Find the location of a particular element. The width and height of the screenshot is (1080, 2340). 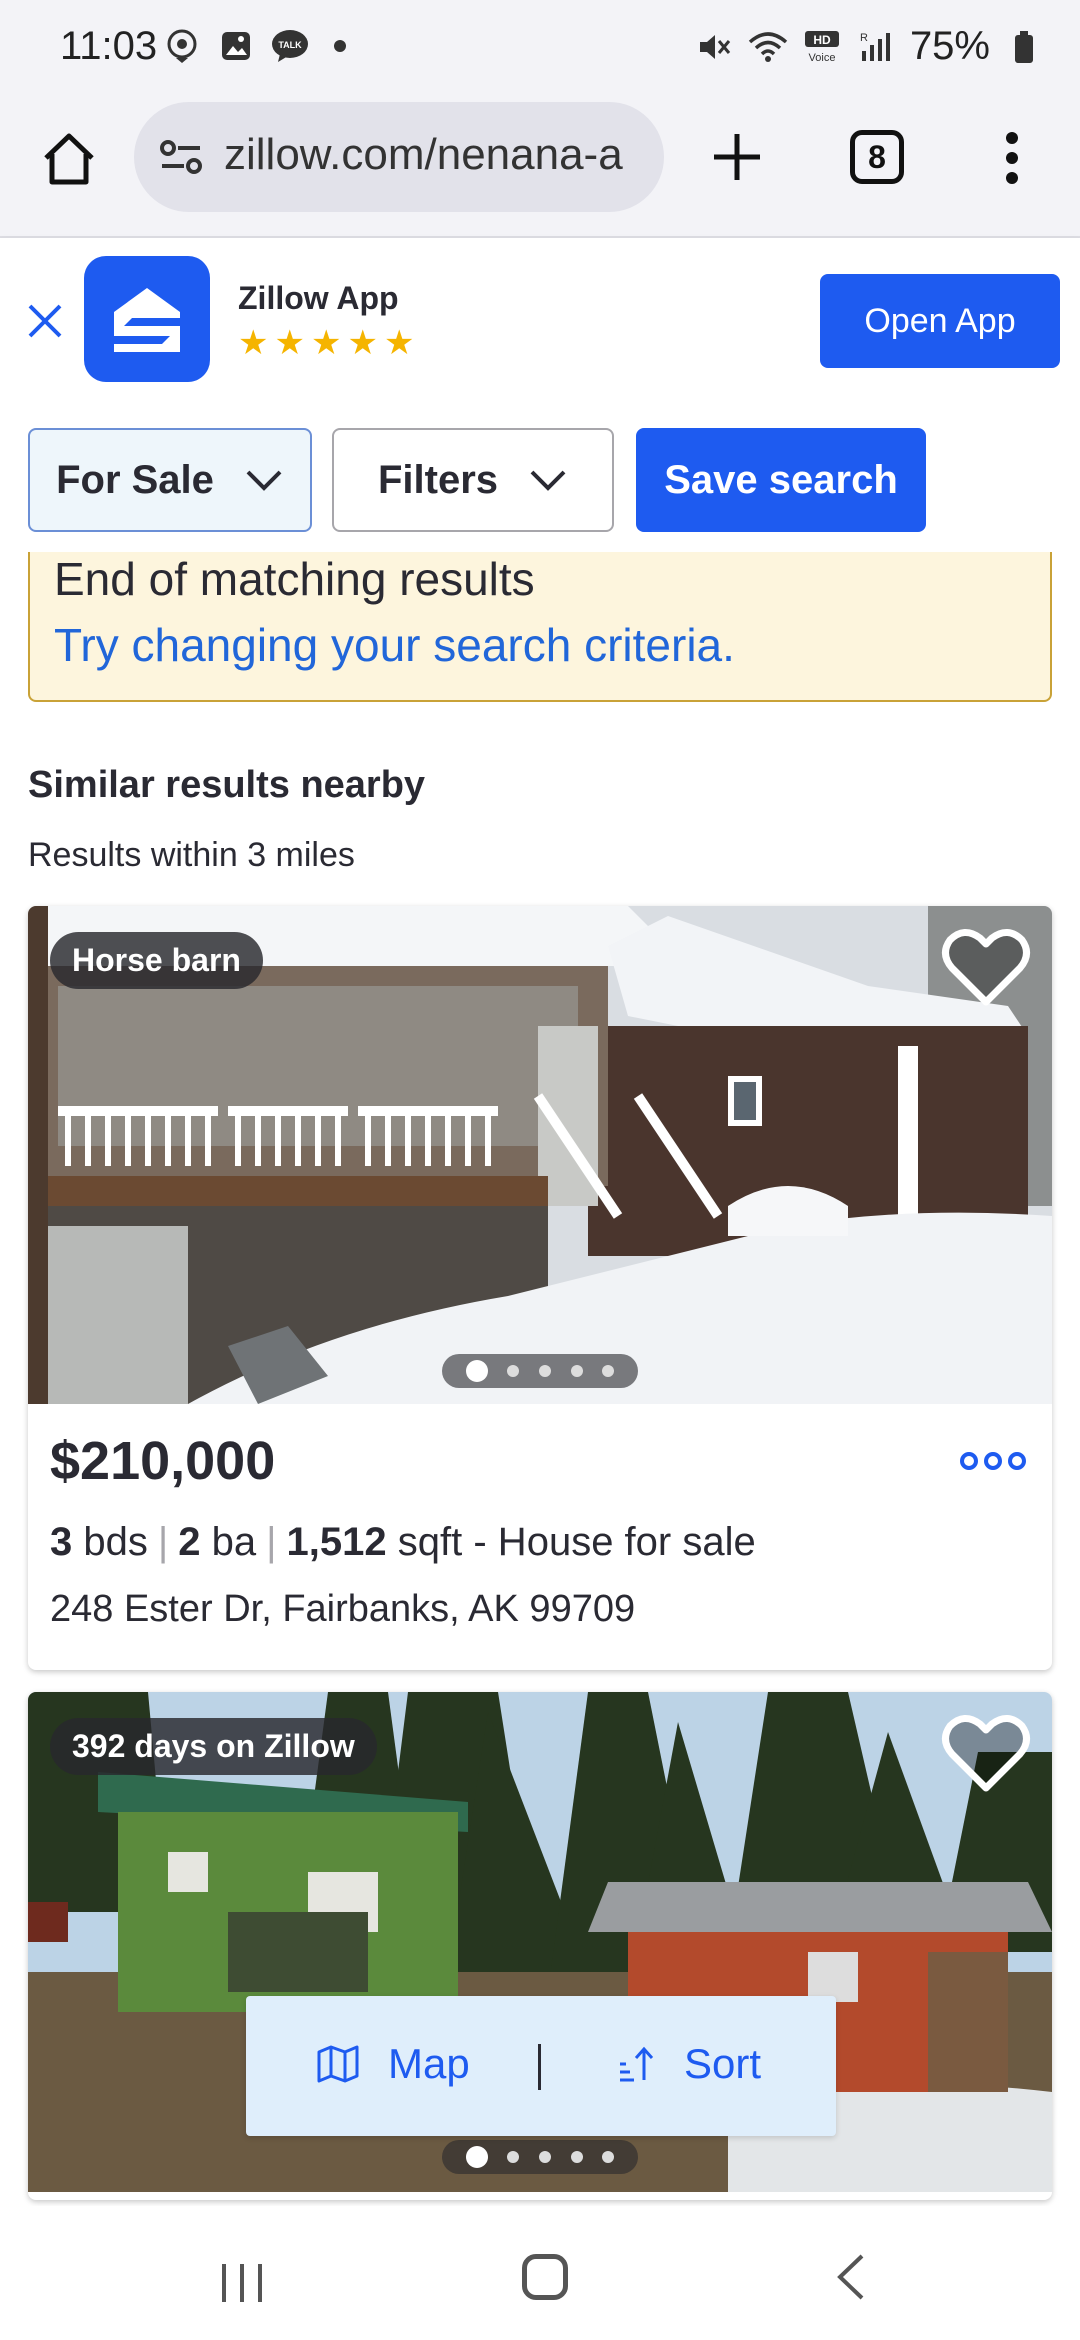

notification-icons: TALK is located at coordinates (254, 46).